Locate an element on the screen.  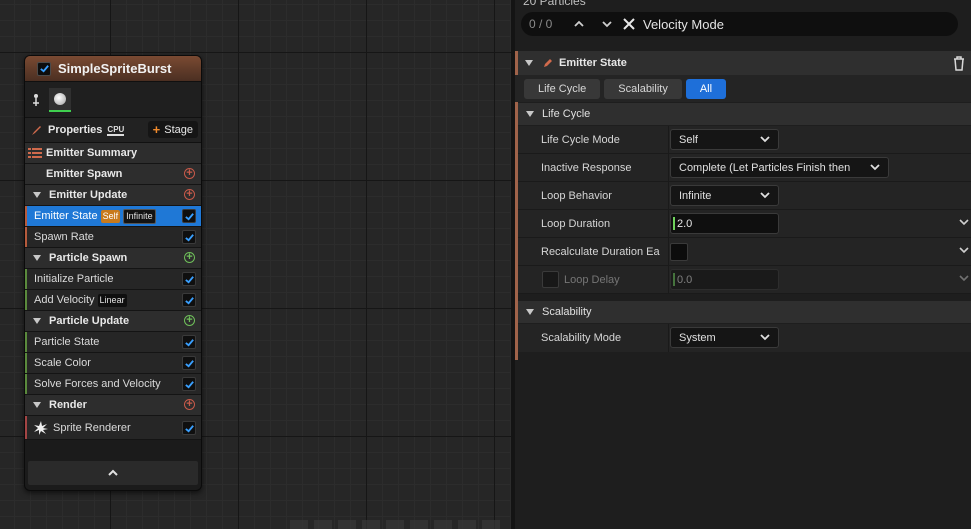
search-input: Velocity Mode is located at coordinates (683, 24).